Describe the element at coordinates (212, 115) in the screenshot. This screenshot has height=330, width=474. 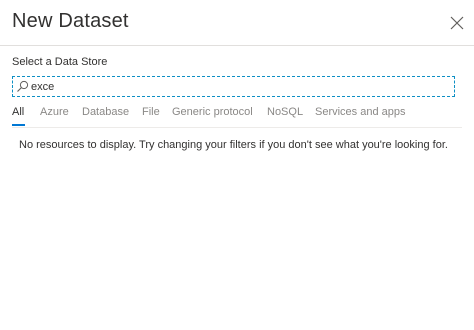
I see `tab-generic-protocol: Generic protocol` at that location.